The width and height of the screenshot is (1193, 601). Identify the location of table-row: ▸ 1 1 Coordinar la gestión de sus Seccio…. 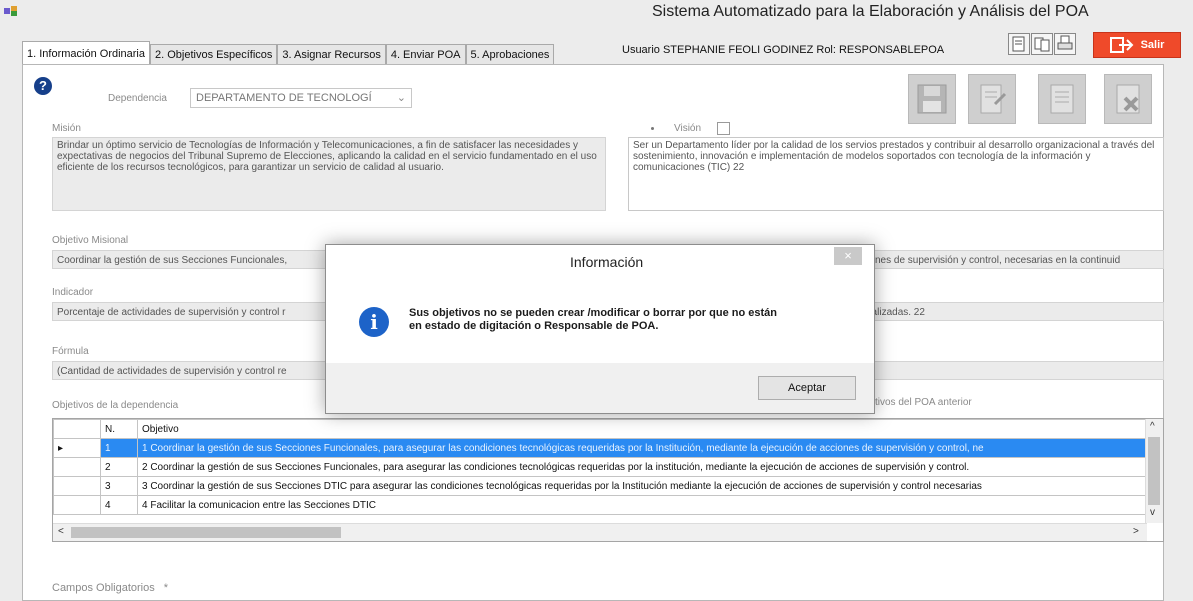
(600, 448).